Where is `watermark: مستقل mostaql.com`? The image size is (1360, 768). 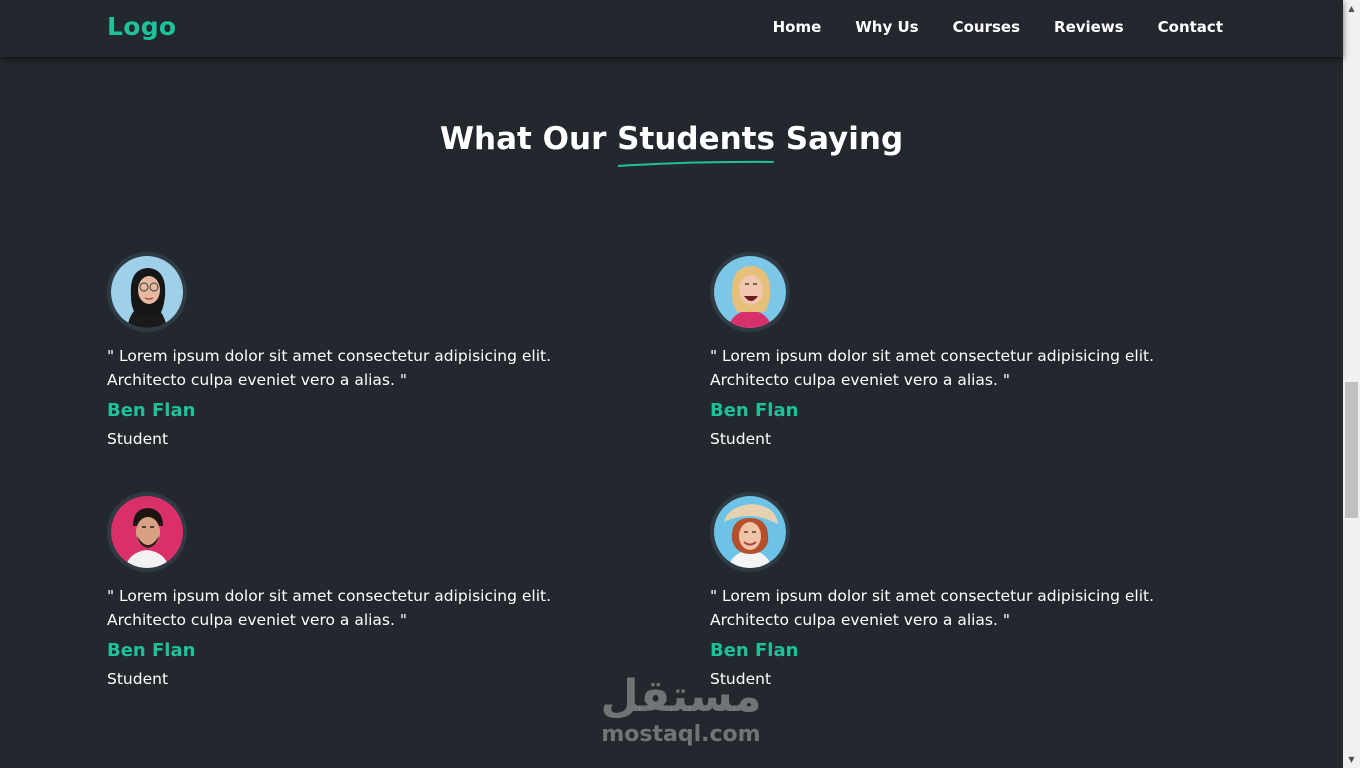
watermark: مستقل mostaql.com is located at coordinates (681, 710).